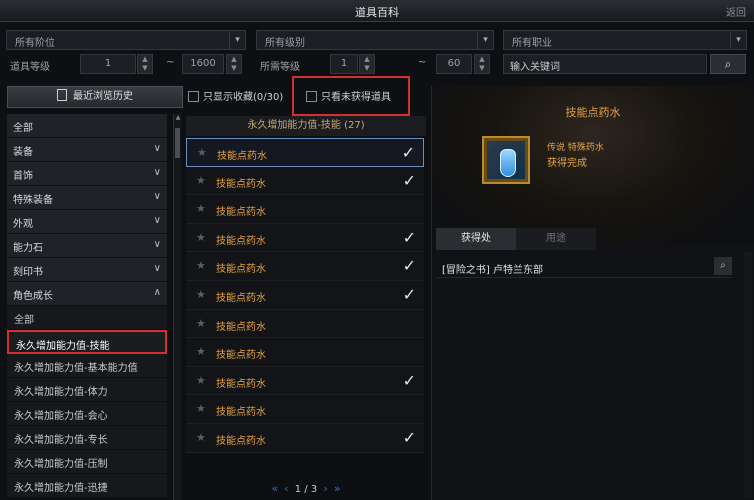 This screenshot has width=754, height=500. What do you see at coordinates (35, 43) in the screenshot?
I see `tier-select-value: 所有阶位` at bounding box center [35, 43].